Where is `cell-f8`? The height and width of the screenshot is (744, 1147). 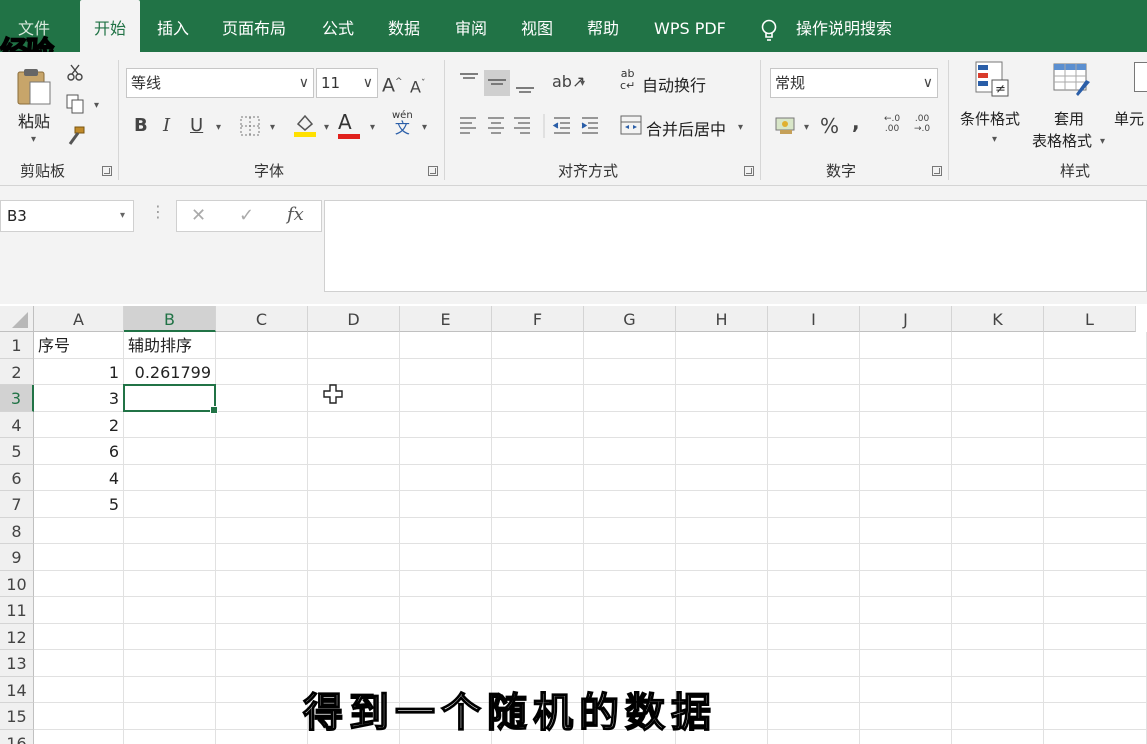
cell-f8 is located at coordinates (538, 530).